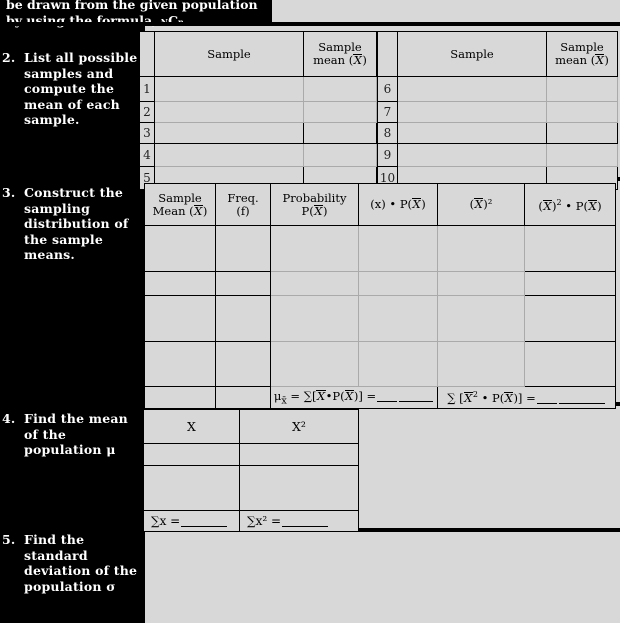 This screenshot has width=620, height=623. Describe the element at coordinates (191, 426) in the screenshot. I see `x-column-header: X` at that location.